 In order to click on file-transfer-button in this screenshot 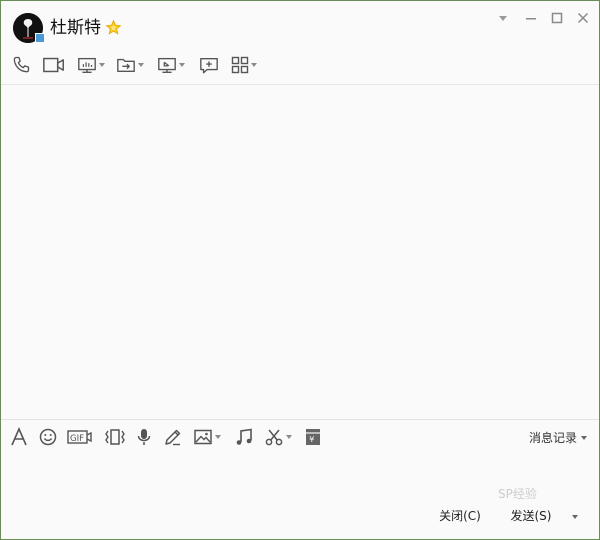, I will do `click(130, 65)`.